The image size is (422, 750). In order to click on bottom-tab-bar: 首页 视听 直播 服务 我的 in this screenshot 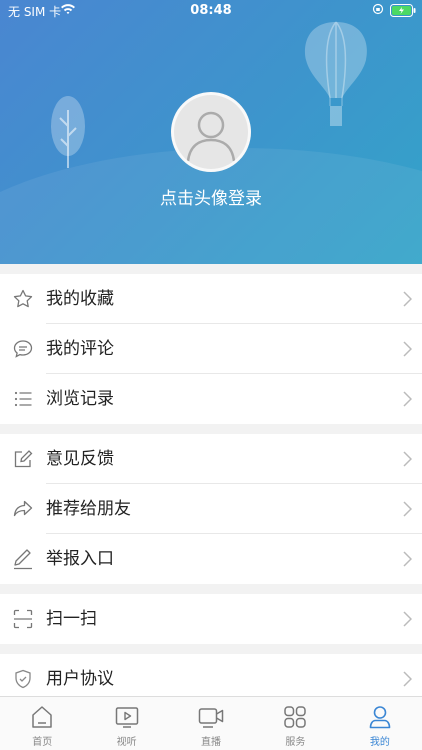, I will do `click(211, 723)`.